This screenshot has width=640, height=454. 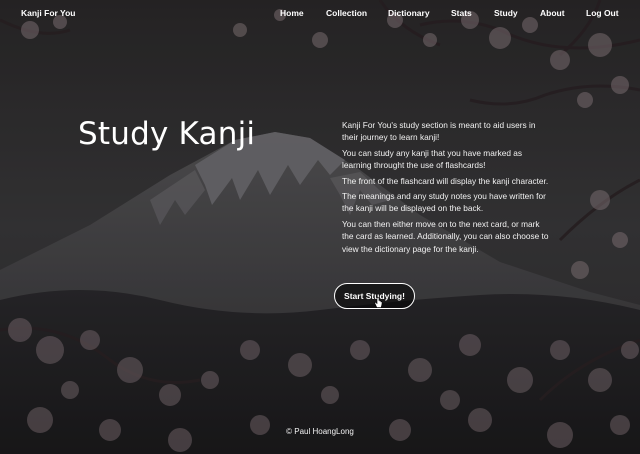 What do you see at coordinates (292, 13) in the screenshot?
I see `nav-link-home: Home` at bounding box center [292, 13].